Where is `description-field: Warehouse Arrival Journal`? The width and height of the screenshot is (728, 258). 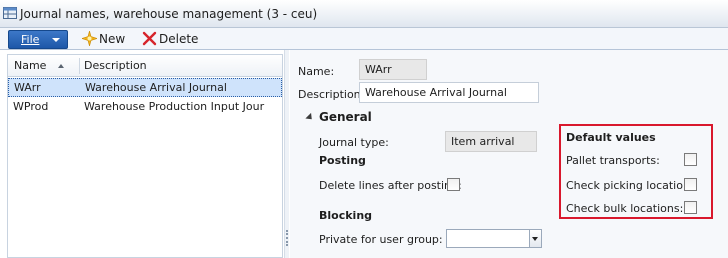 description-field: Warehouse Arrival Journal is located at coordinates (449, 92).